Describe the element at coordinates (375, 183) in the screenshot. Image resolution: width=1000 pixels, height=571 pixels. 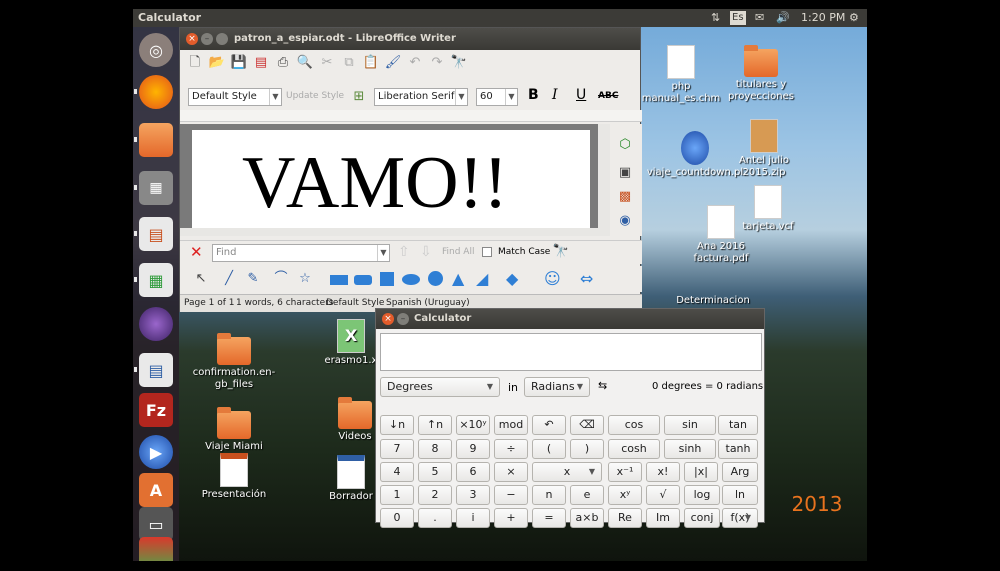
I see `document-text: VAMO!!` at that location.